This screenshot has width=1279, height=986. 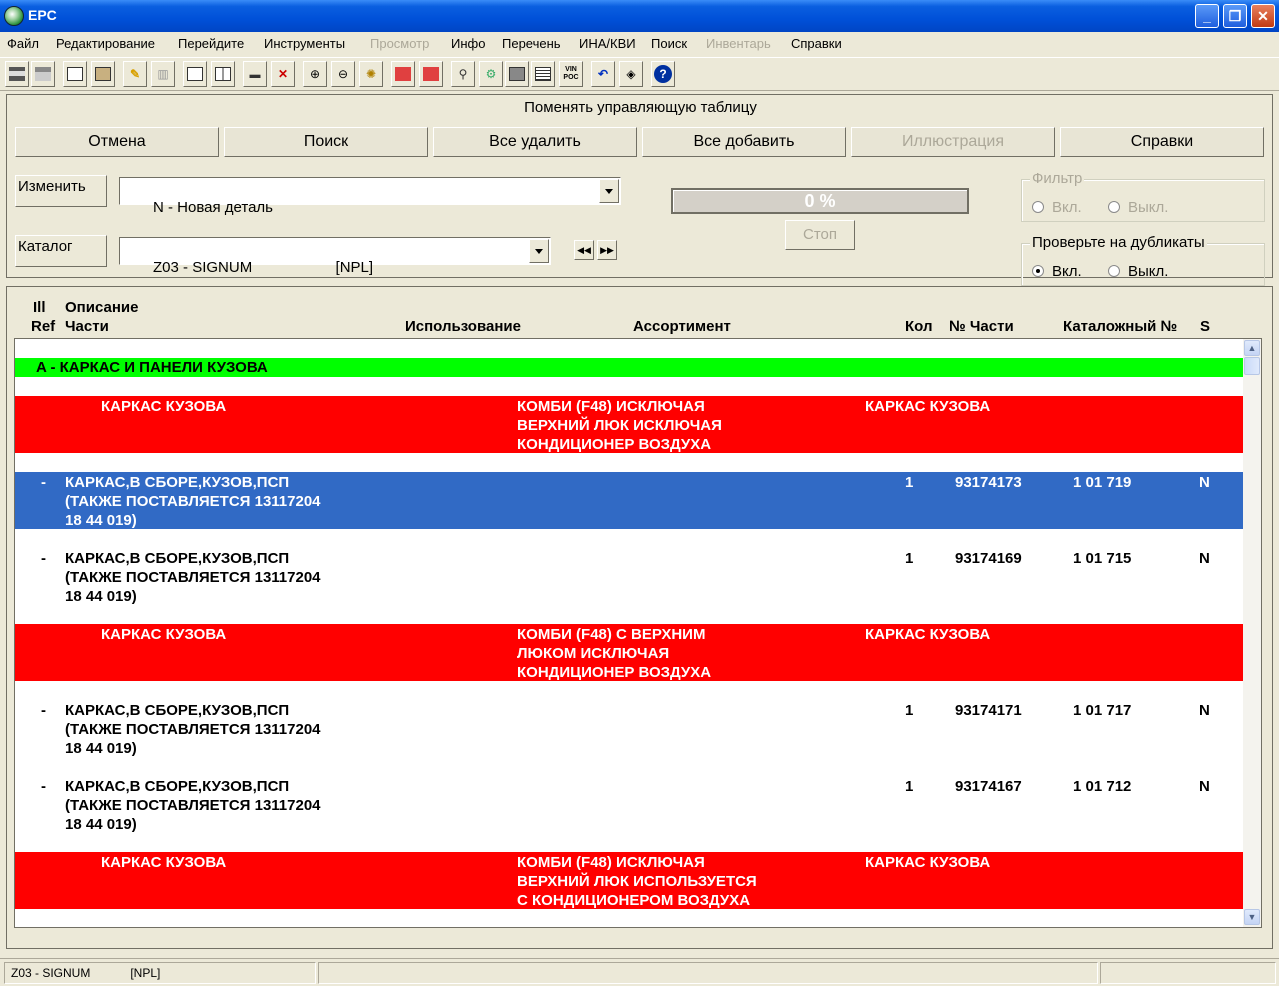 I want to click on layers-button: ◈, so click(x=631, y=74).